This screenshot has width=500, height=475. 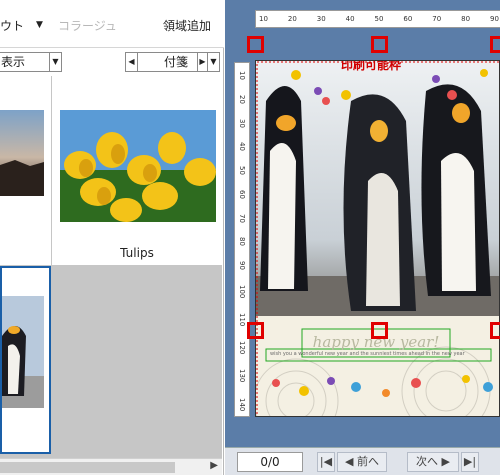 What do you see at coordinates (427, 461) in the screenshot?
I see `next-label: 次へ` at bounding box center [427, 461].